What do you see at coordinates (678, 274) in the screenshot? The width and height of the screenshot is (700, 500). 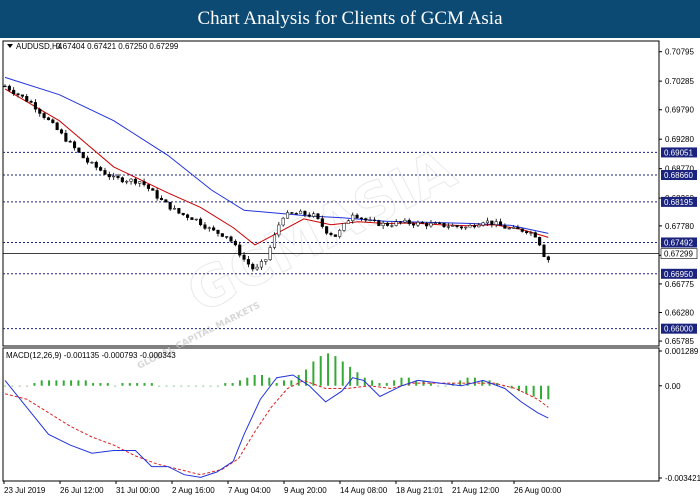 I see `level-badge-label: 0.66950` at bounding box center [678, 274].